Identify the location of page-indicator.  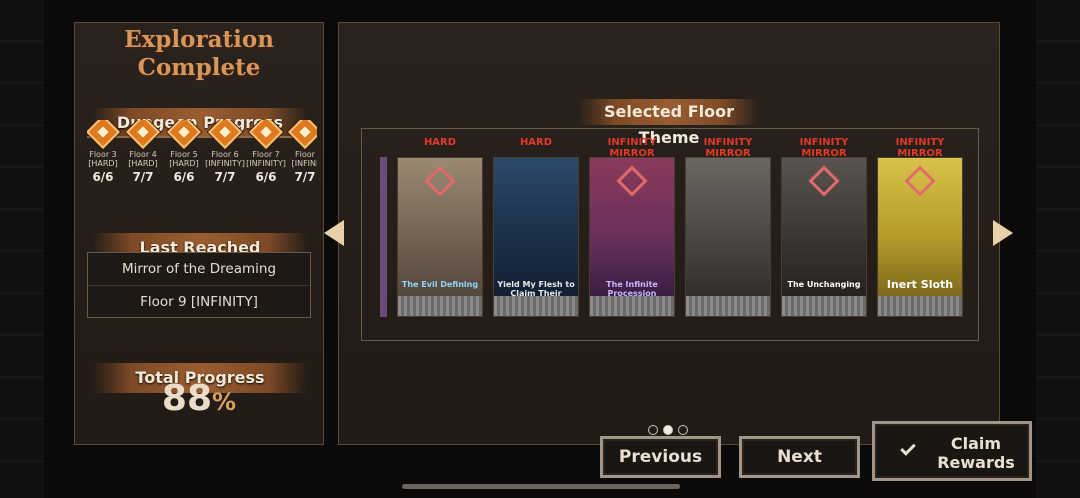
(670, 427).